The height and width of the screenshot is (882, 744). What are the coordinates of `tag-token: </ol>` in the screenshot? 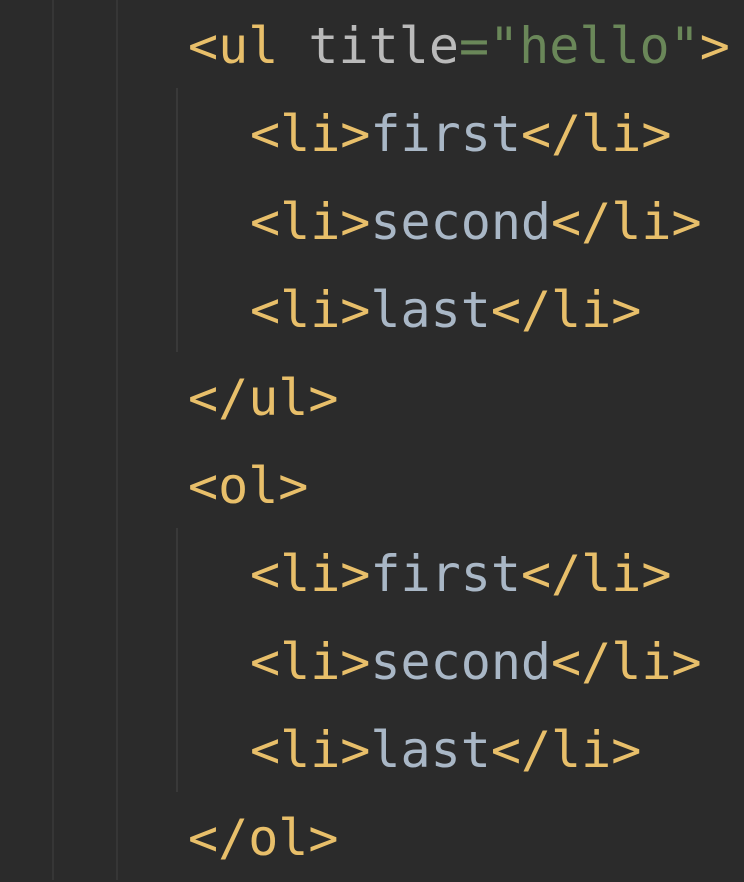 It's located at (263, 838).